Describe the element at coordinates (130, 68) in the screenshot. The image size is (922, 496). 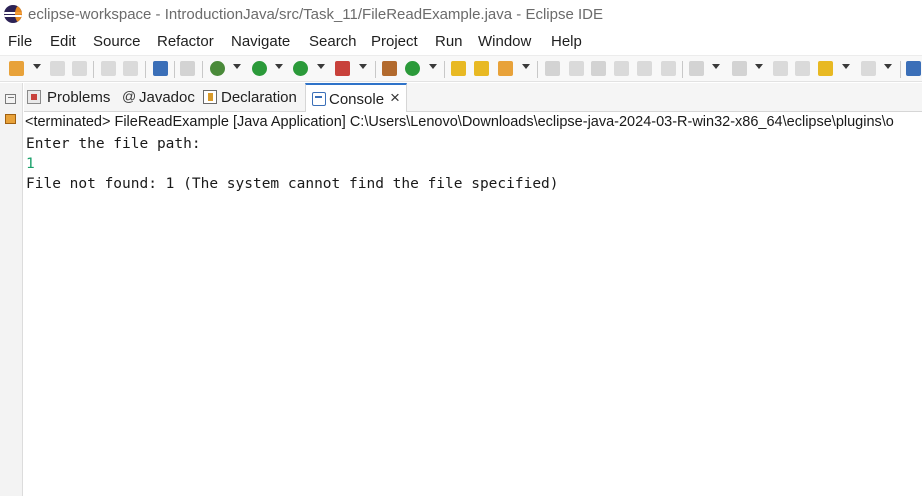
I see `redo-icon` at that location.